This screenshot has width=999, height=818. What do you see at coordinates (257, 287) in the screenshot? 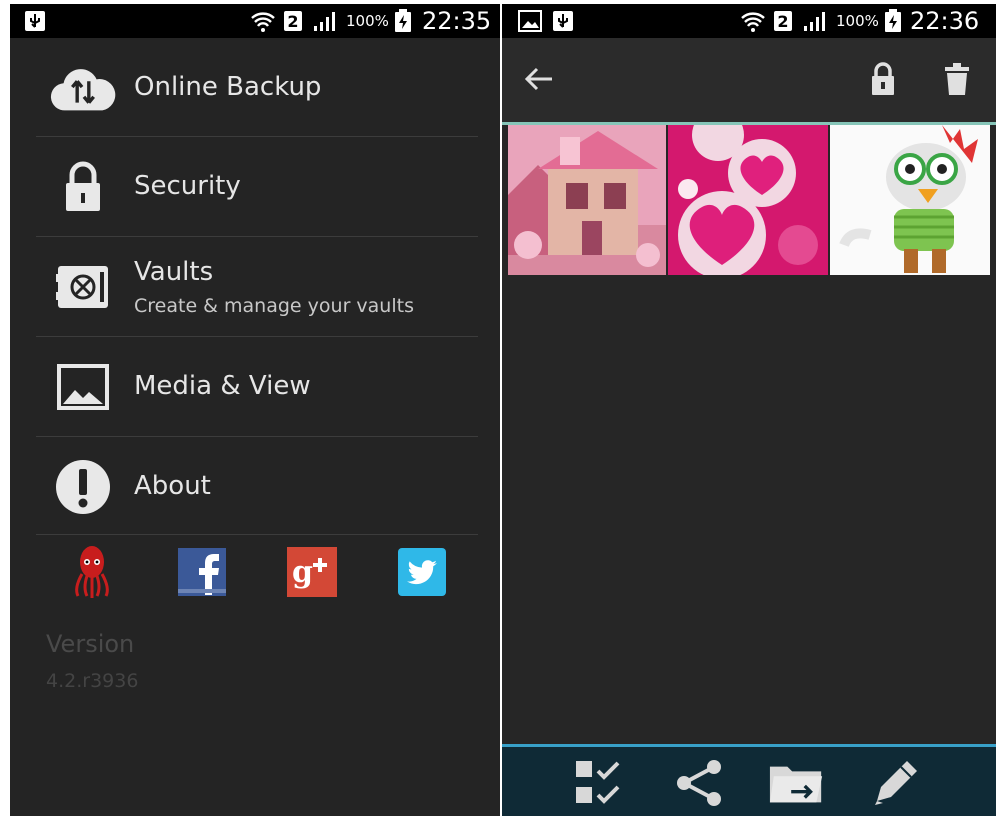
I see `menu-item-vaults: Vaults Create & manage your vaults` at bounding box center [257, 287].